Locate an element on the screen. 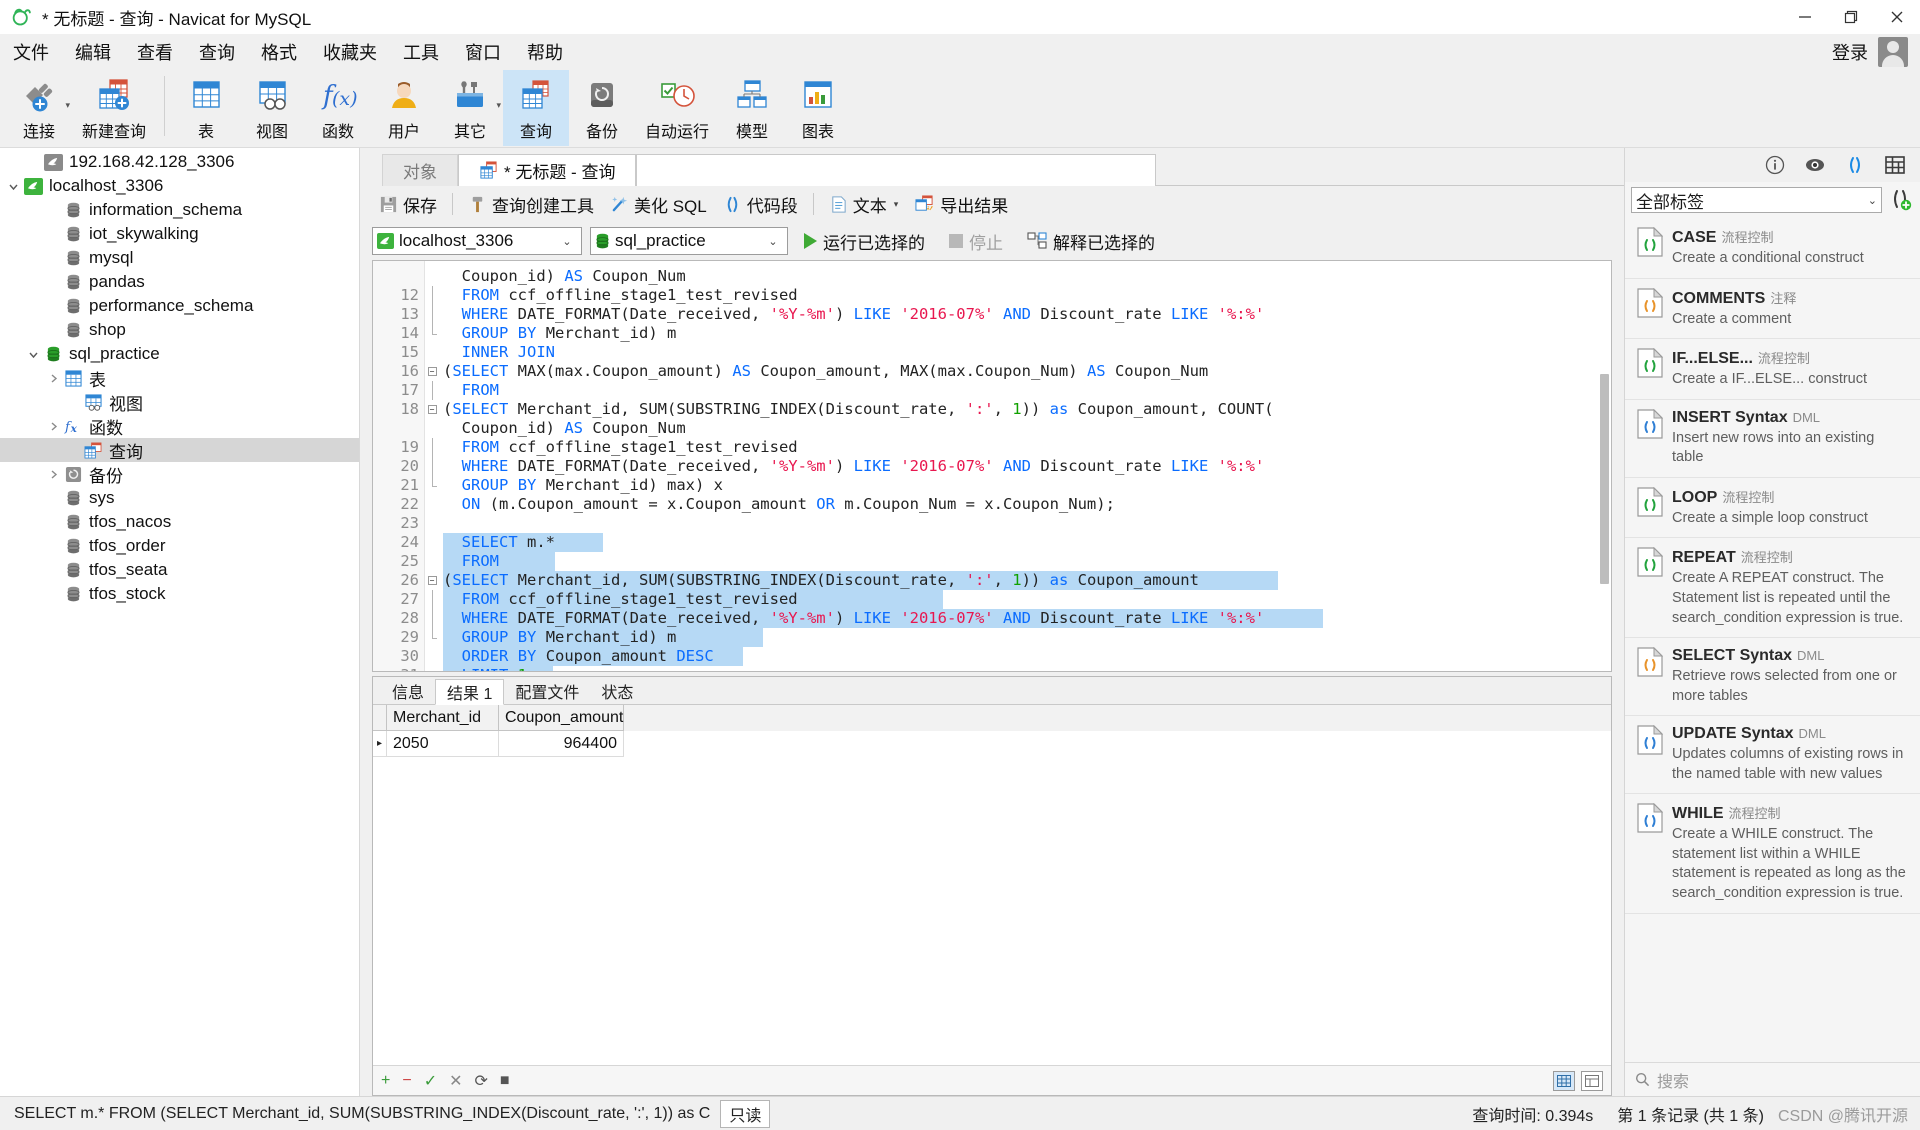 The image size is (1920, 1130). tree-node-iot_skywalking: iot_skywalking is located at coordinates (179, 234).